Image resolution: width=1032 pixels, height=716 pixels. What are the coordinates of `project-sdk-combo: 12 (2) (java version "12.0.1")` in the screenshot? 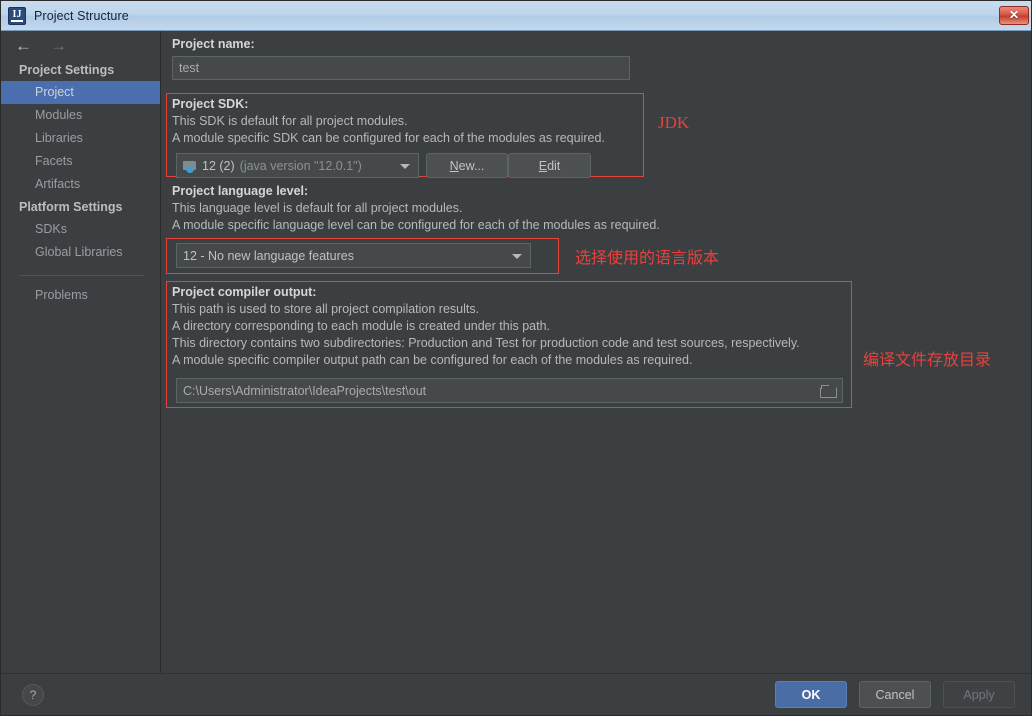 It's located at (297, 165).